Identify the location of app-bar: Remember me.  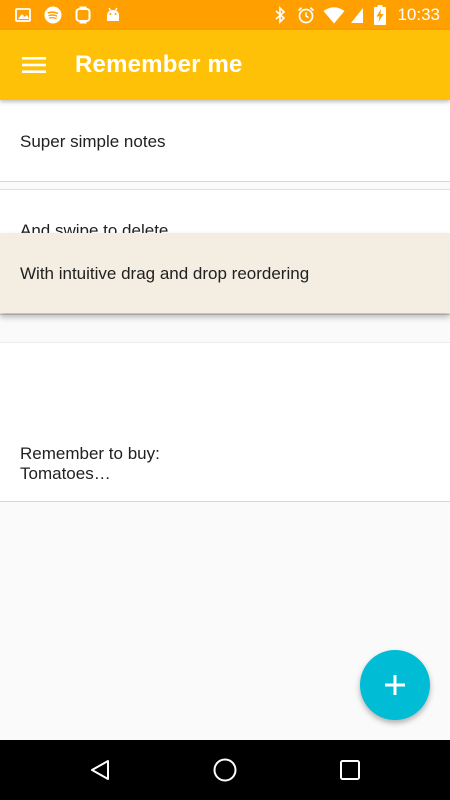
(225, 65).